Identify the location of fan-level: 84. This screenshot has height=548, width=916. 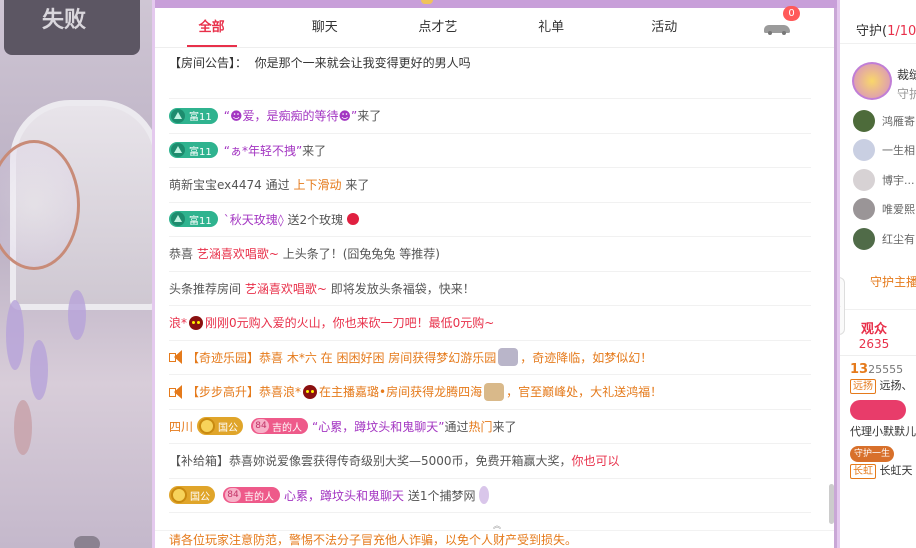
(233, 495).